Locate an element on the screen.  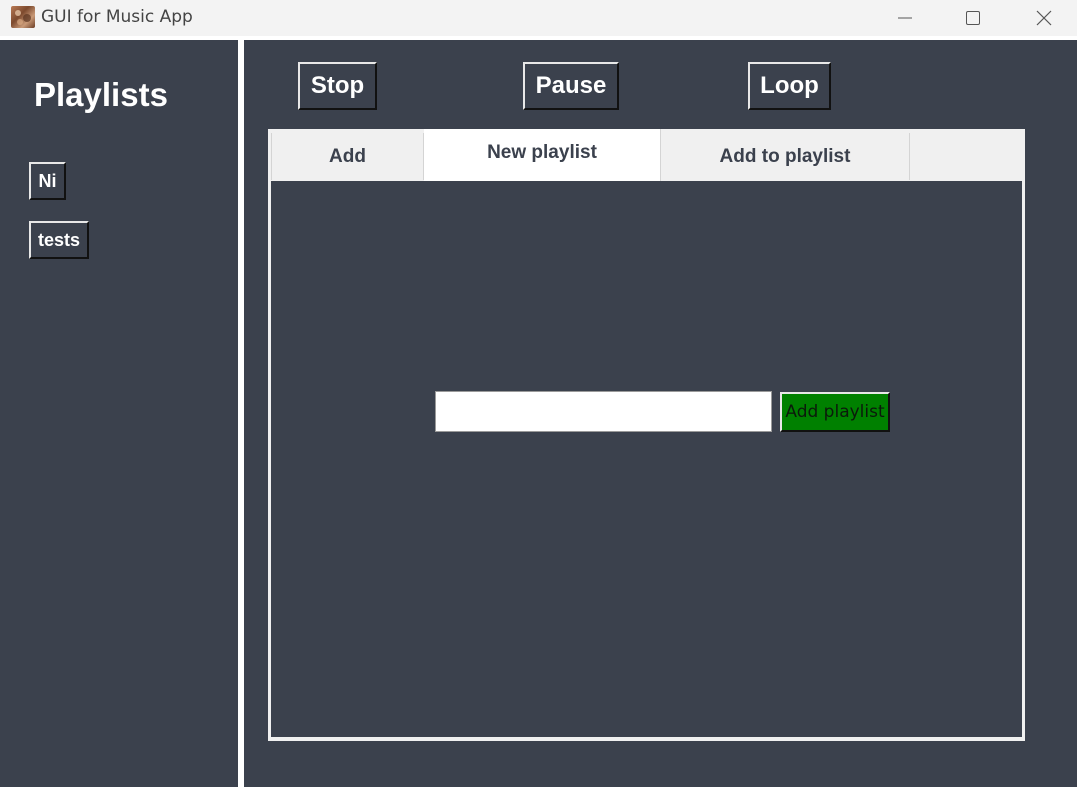
close-icon is located at coordinates (1044, 18).